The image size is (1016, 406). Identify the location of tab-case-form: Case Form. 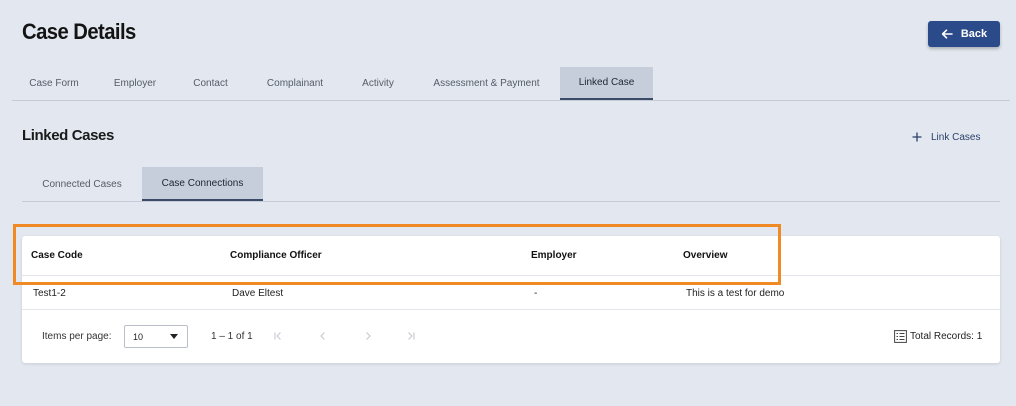
(54, 83).